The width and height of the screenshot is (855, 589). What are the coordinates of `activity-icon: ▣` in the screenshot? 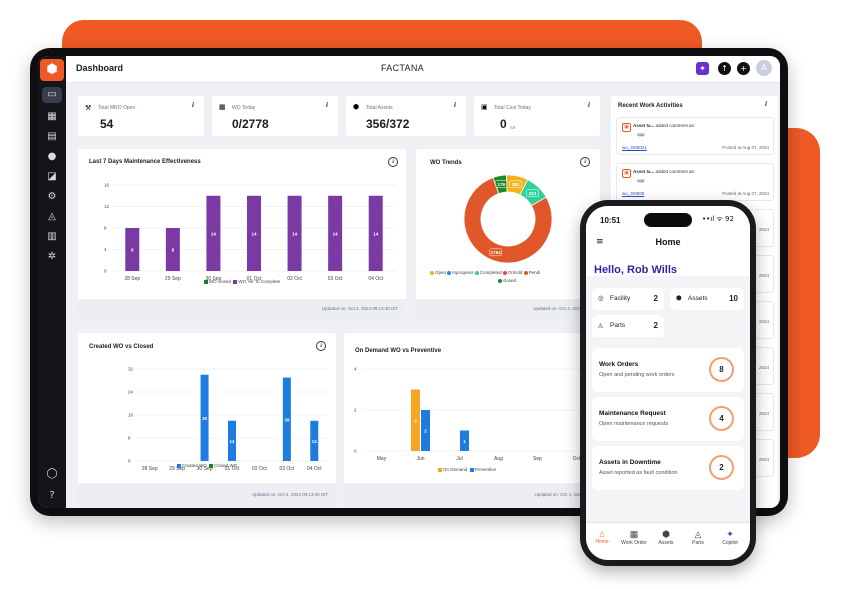 It's located at (626, 127).